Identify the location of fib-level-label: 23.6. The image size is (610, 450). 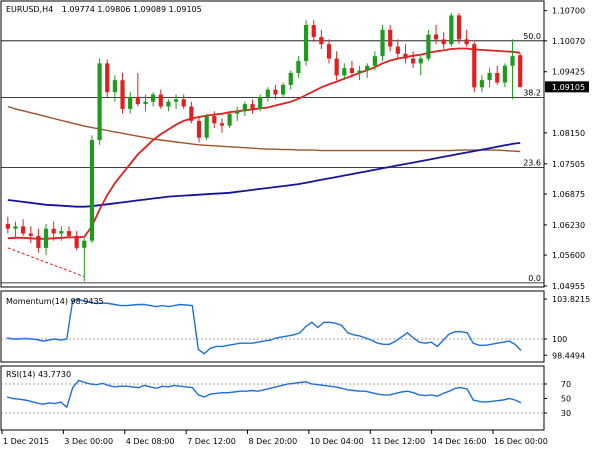
(532, 162).